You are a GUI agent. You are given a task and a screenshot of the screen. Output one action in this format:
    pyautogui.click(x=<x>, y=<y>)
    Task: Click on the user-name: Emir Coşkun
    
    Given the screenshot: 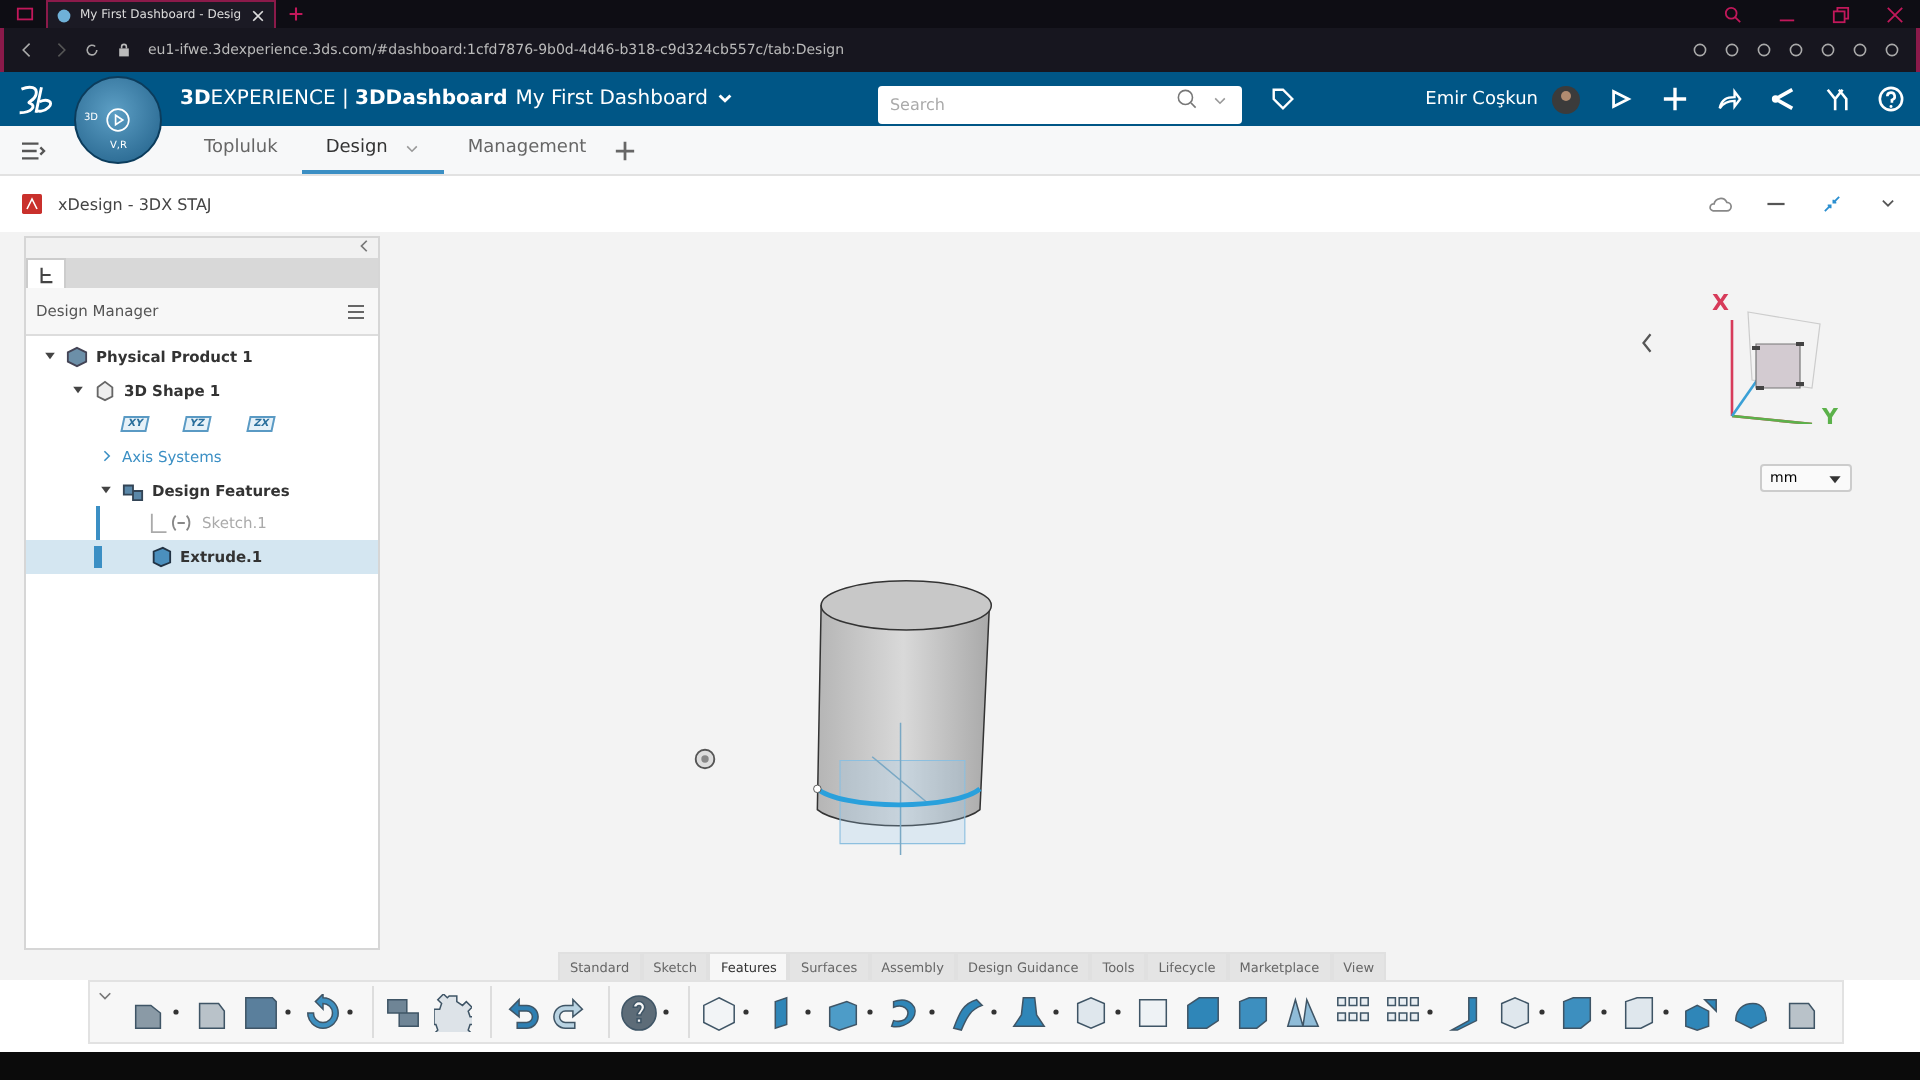 What is the action you would take?
    pyautogui.click(x=1481, y=99)
    